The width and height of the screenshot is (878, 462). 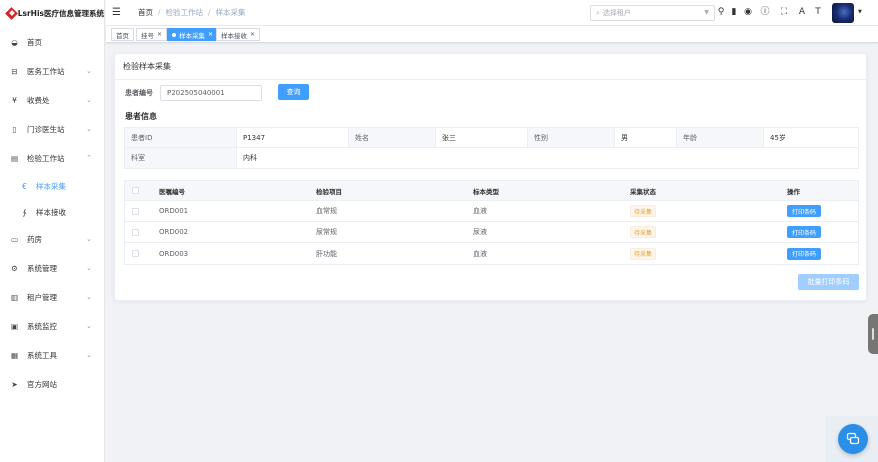 What do you see at coordinates (24, 212) in the screenshot?
I see `receive-icon: ∱` at bounding box center [24, 212].